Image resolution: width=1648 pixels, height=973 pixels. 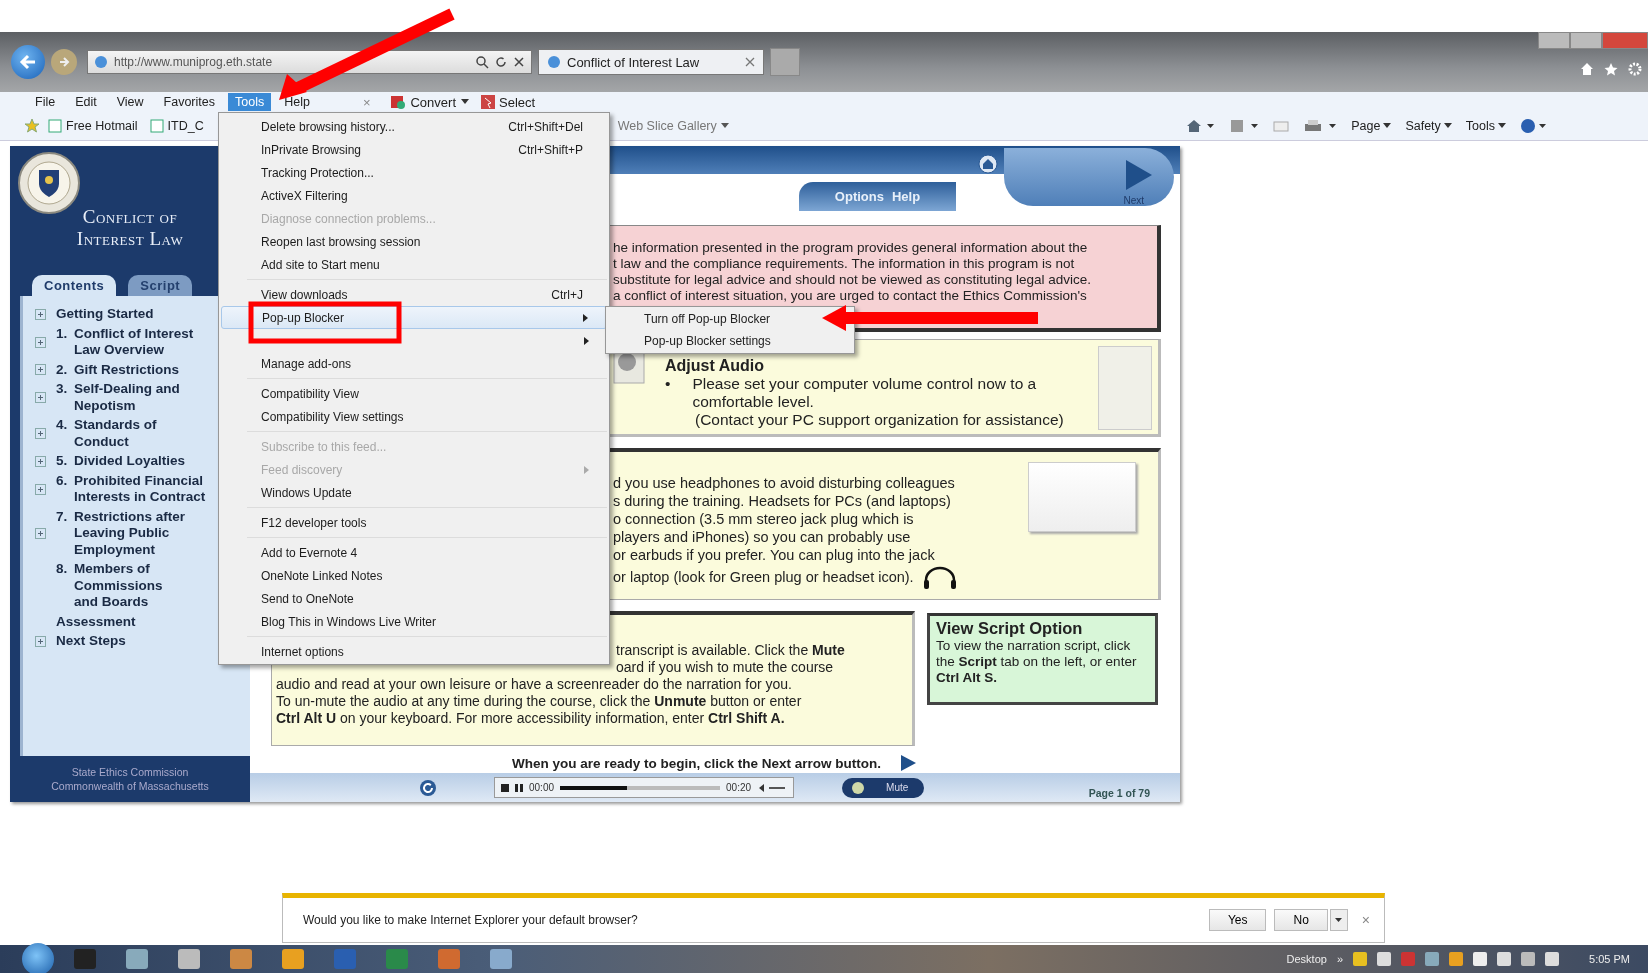 What do you see at coordinates (126, 369) in the screenshot?
I see `contents-item: Gift Restrictions` at bounding box center [126, 369].